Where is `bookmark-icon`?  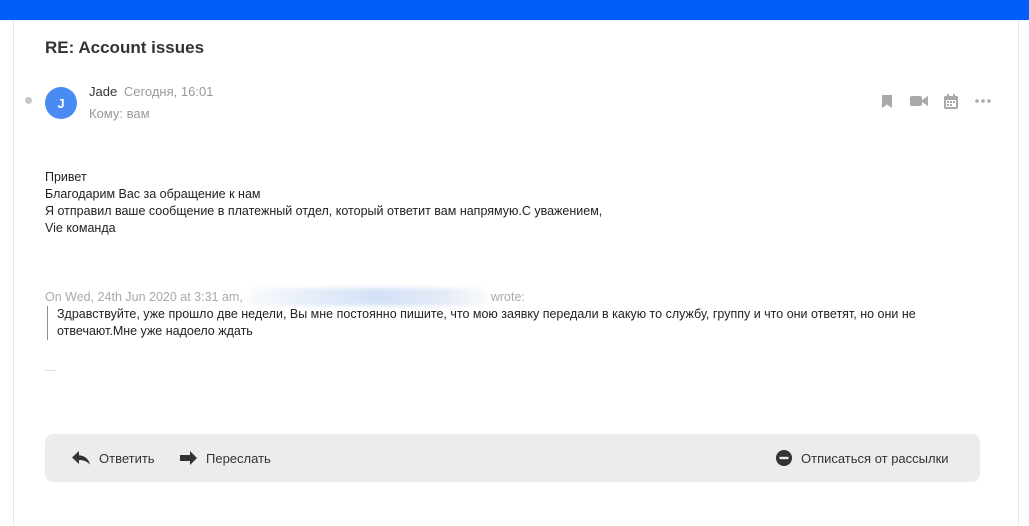
bookmark-icon is located at coordinates (887, 101).